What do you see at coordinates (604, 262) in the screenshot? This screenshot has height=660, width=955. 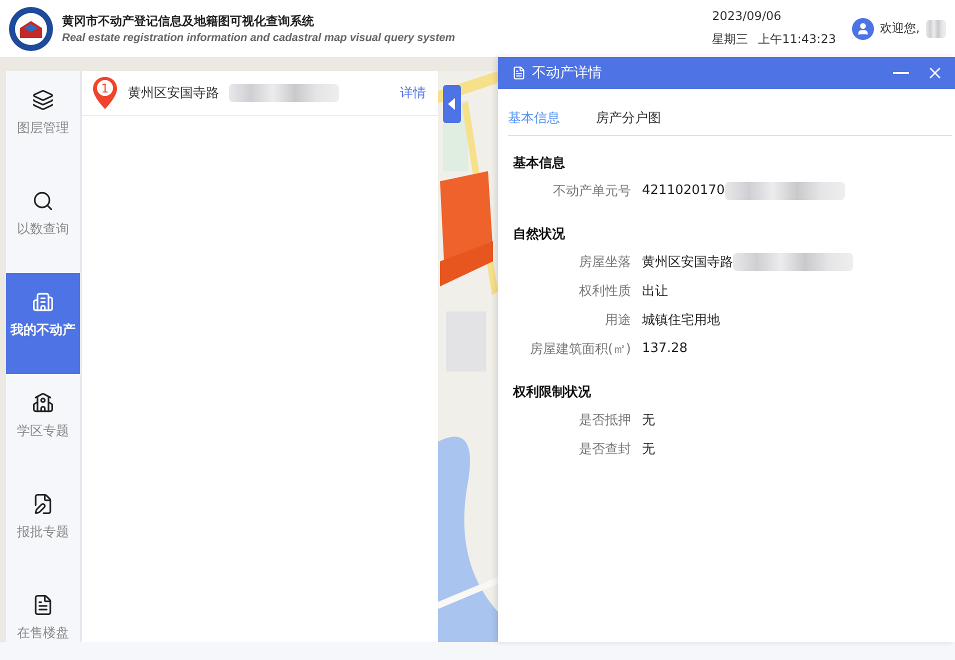 I see `field-label: 房屋坐落` at bounding box center [604, 262].